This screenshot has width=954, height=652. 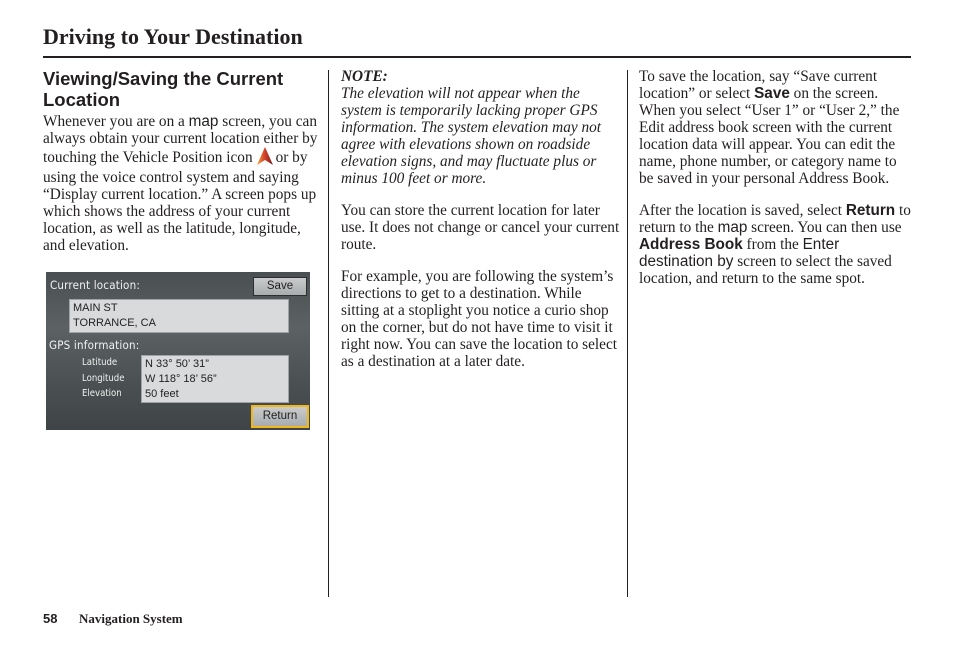 What do you see at coordinates (870, 210) in the screenshot?
I see `return-term: Return` at bounding box center [870, 210].